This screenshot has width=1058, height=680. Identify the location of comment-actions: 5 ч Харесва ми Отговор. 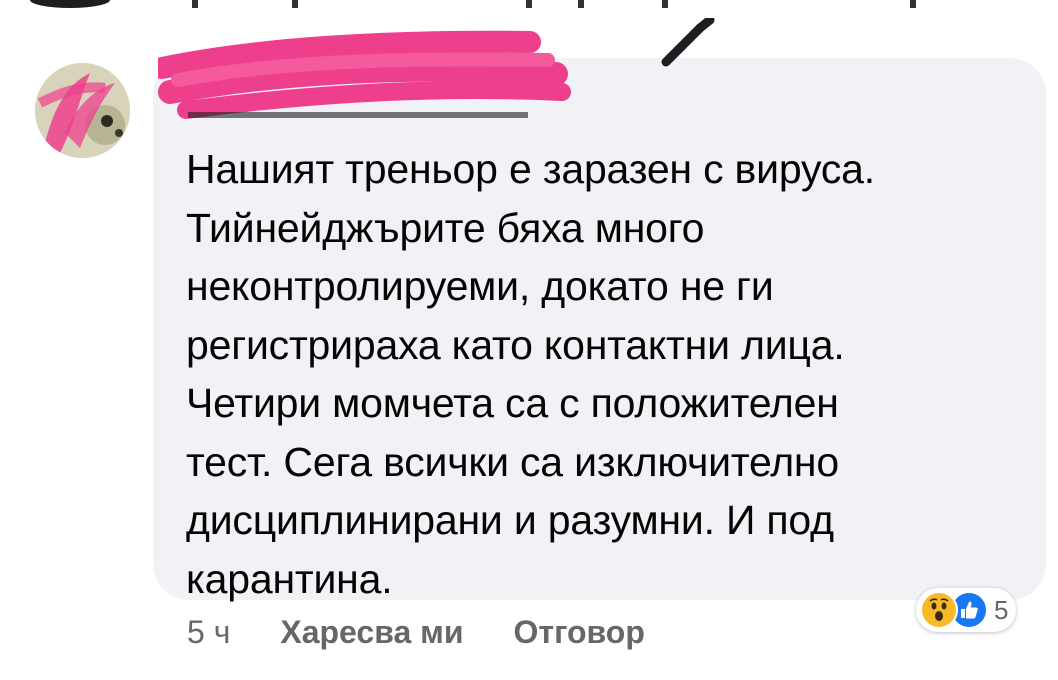
(416, 632).